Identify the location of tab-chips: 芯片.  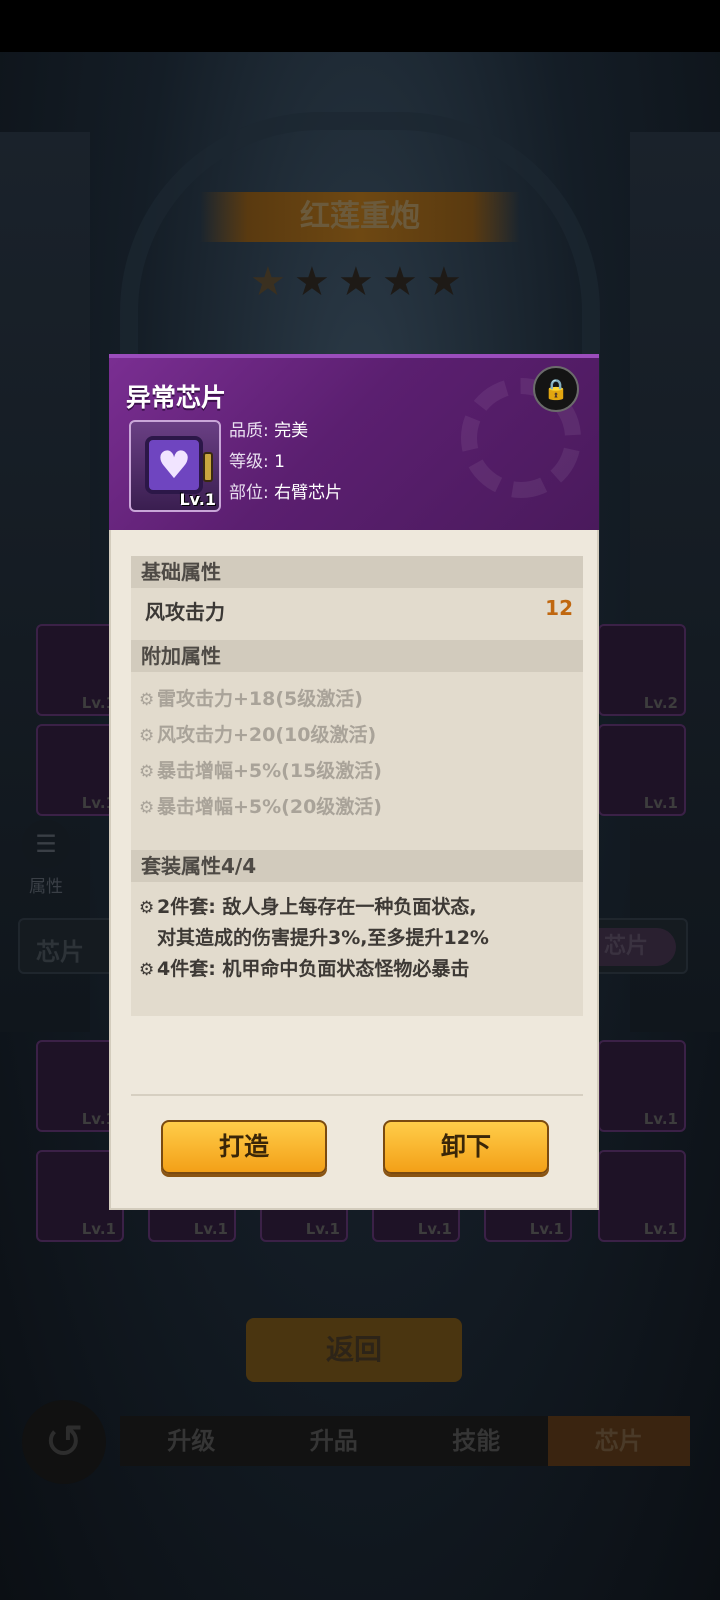
(618, 1441).